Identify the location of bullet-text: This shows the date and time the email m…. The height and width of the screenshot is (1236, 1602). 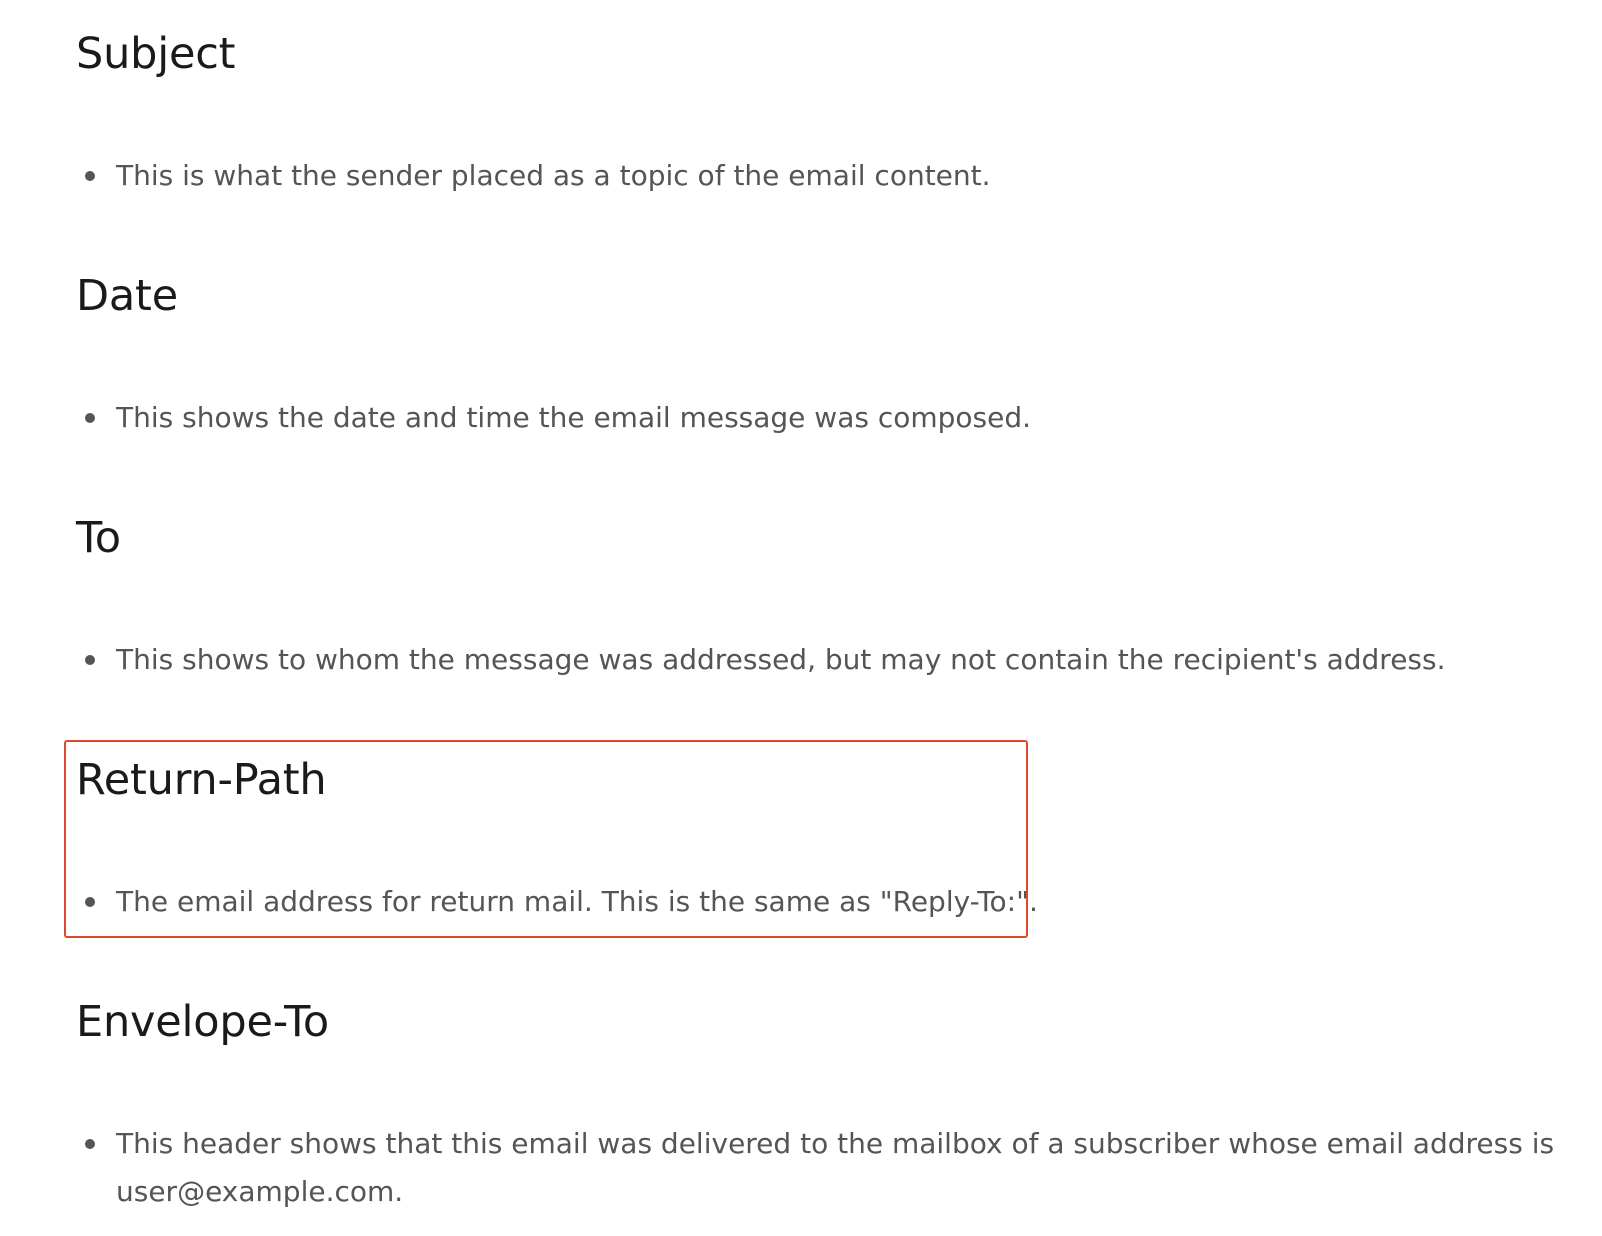
(574, 417).